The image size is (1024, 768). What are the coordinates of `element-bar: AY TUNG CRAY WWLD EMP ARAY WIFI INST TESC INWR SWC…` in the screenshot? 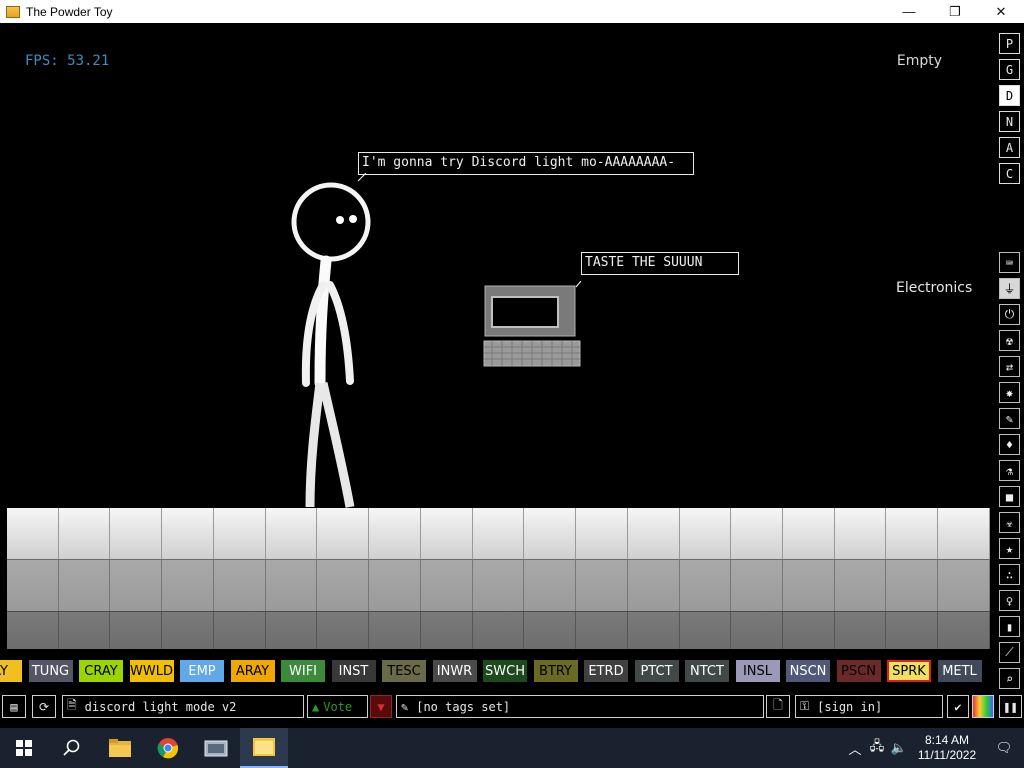 It's located at (497, 671).